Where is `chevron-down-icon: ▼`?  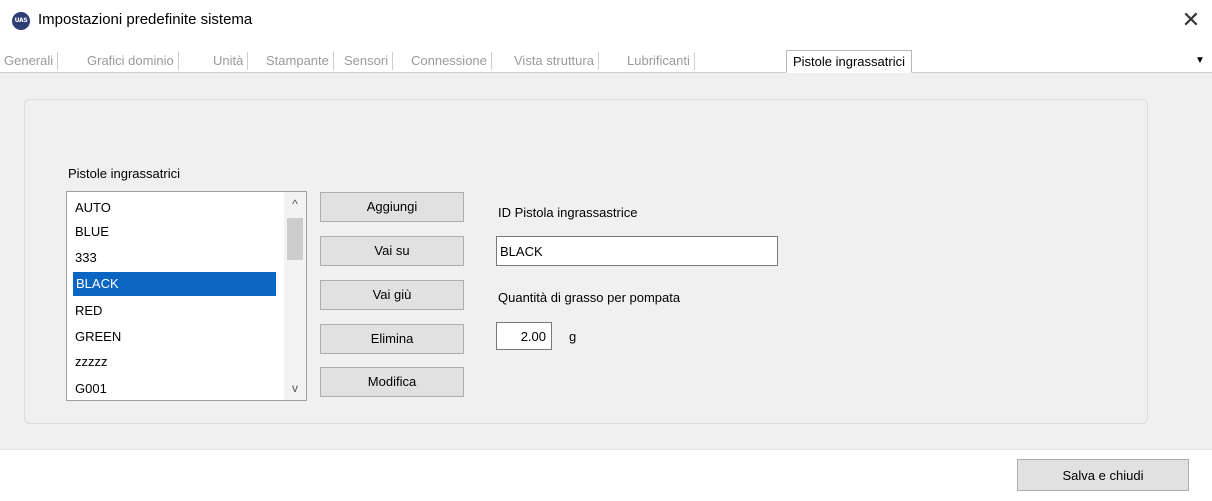
chevron-down-icon: ▼ is located at coordinates (1200, 61).